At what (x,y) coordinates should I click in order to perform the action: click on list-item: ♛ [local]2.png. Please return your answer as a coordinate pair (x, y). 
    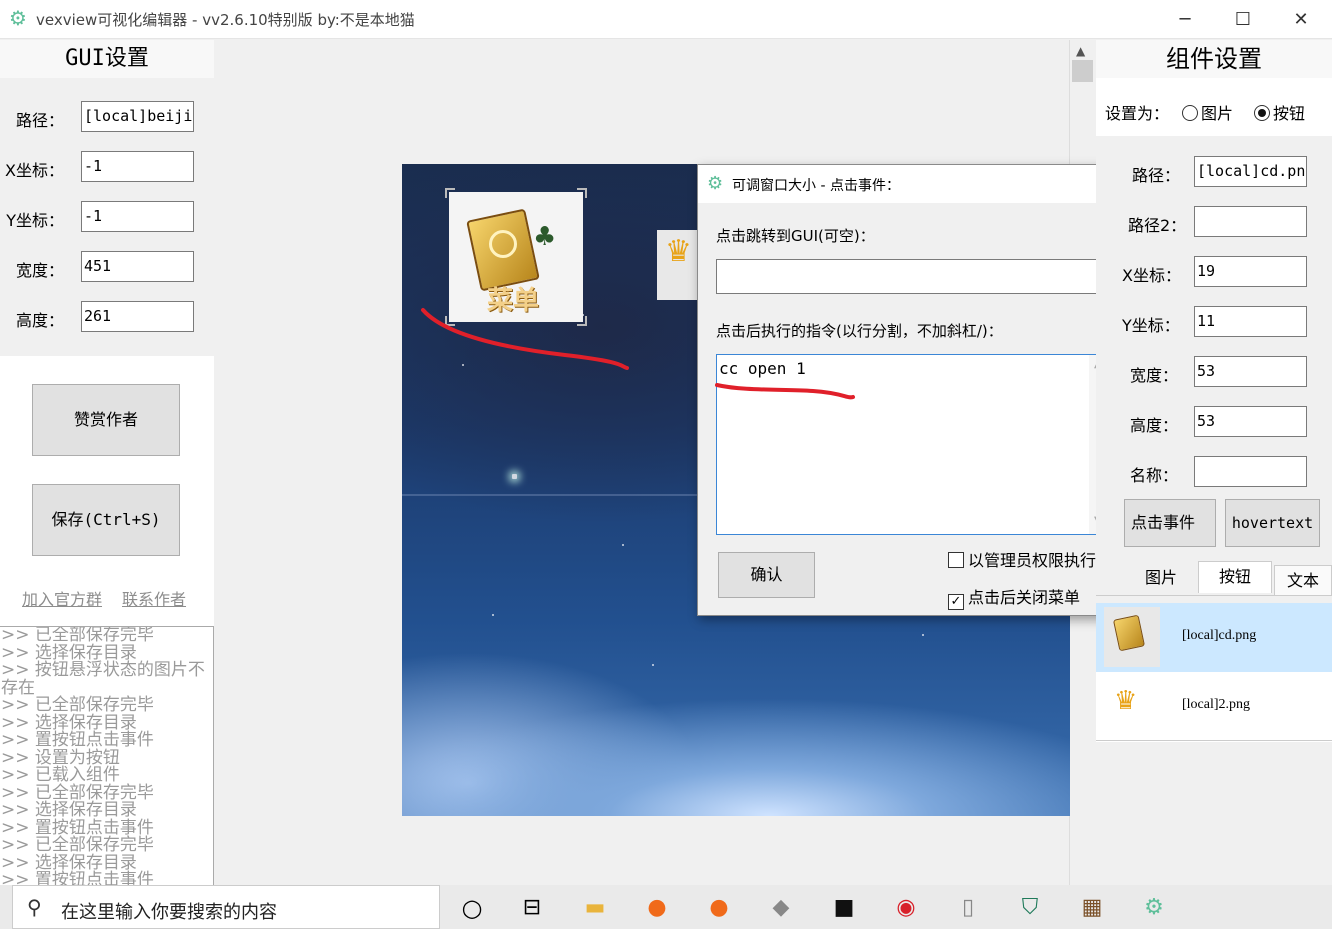
    Looking at the image, I should click on (1214, 707).